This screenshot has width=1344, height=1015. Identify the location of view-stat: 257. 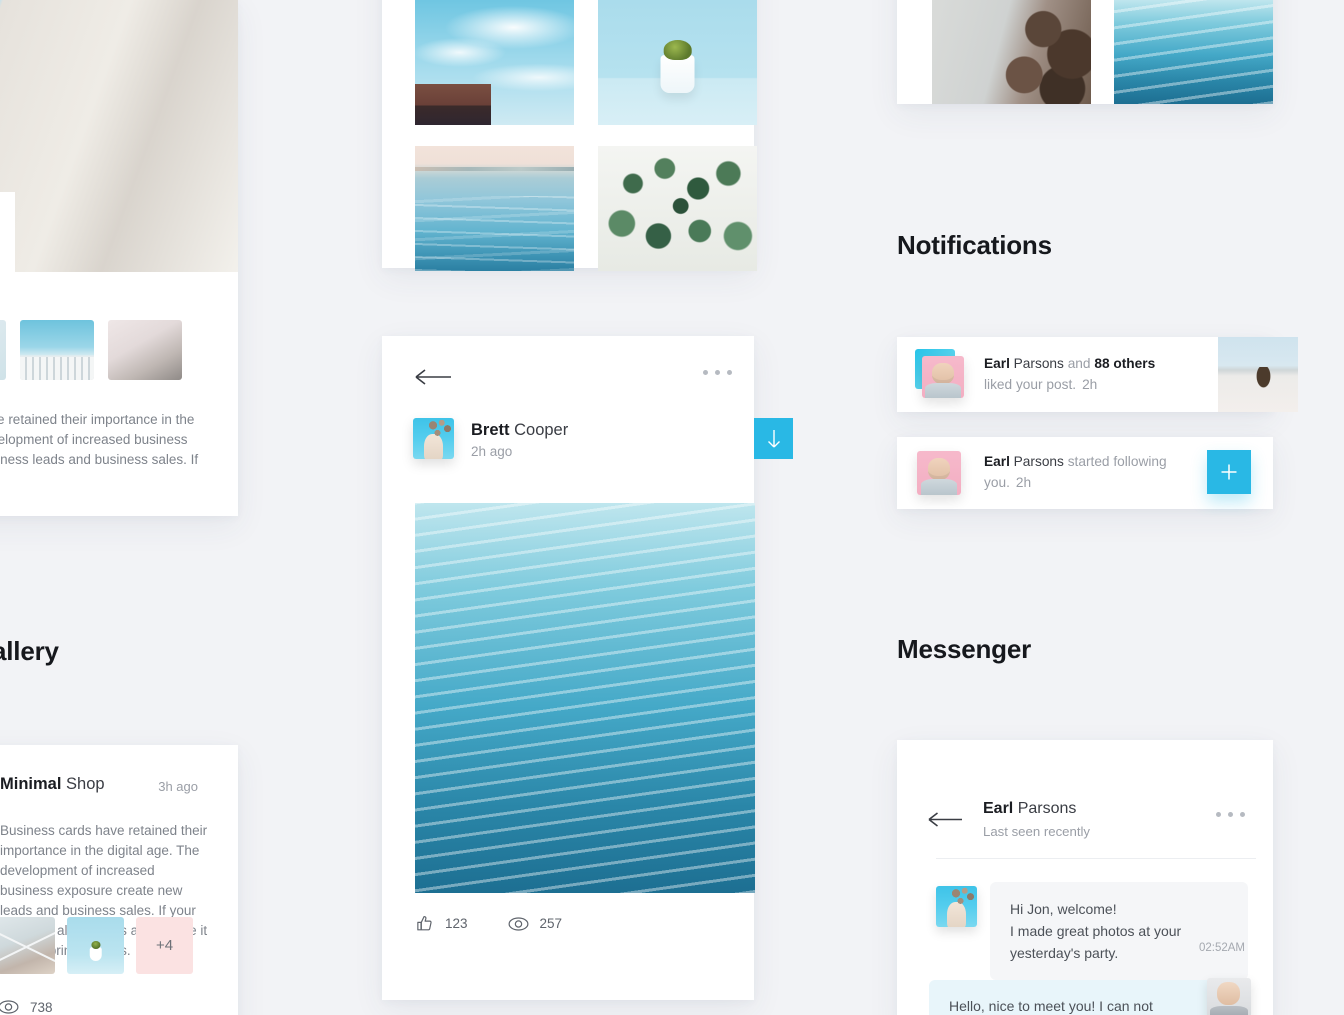
(535, 924).